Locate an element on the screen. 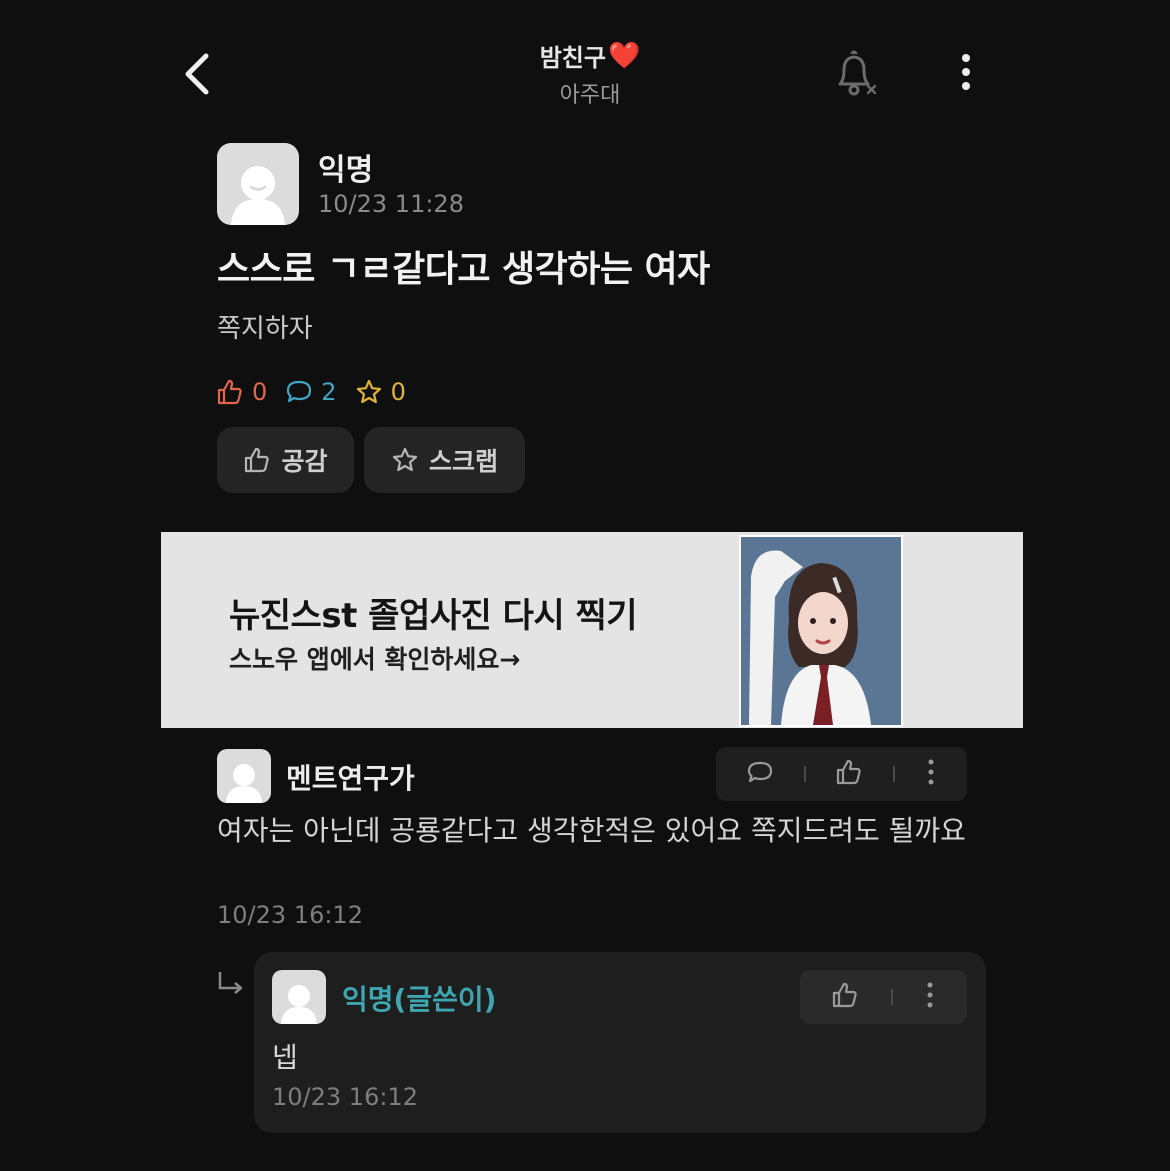 This screenshot has height=1171, width=1170. comment-count: 2 is located at coordinates (311, 392).